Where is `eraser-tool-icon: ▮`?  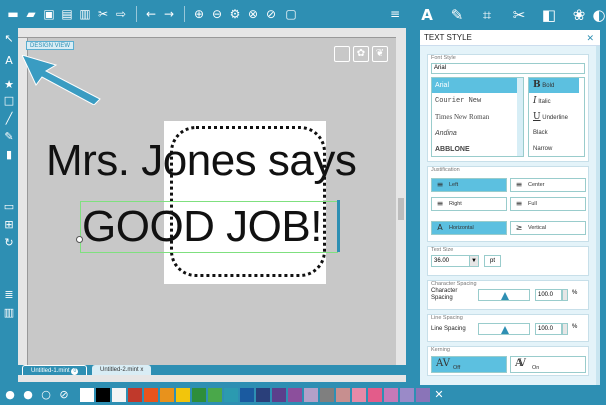 eraser-tool-icon: ▮ is located at coordinates (9, 155).